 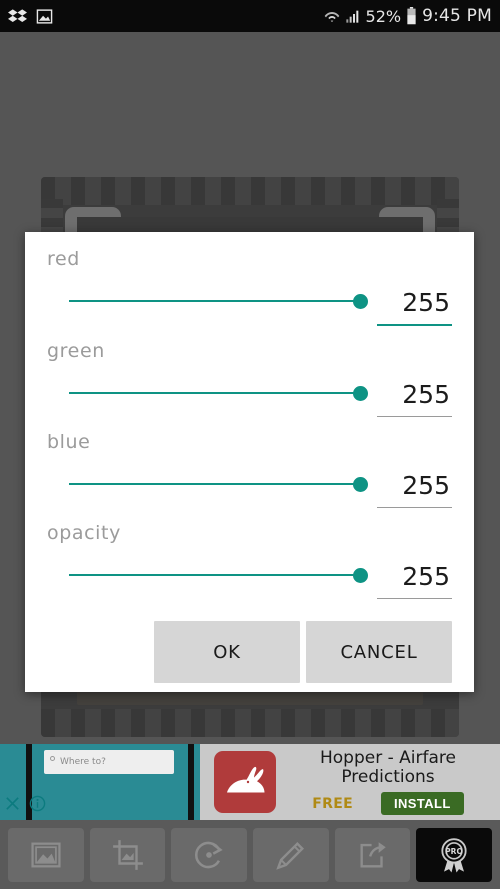 What do you see at coordinates (249, 560) in the screenshot?
I see `color-row-opacity: opacity 255` at bounding box center [249, 560].